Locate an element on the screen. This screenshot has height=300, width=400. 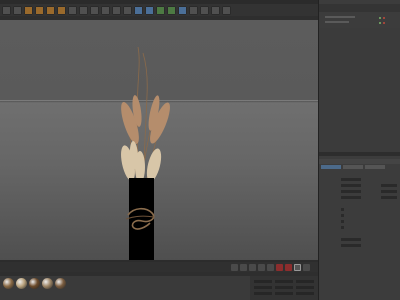
subdivision-icon is located at coordinates (171, 10).